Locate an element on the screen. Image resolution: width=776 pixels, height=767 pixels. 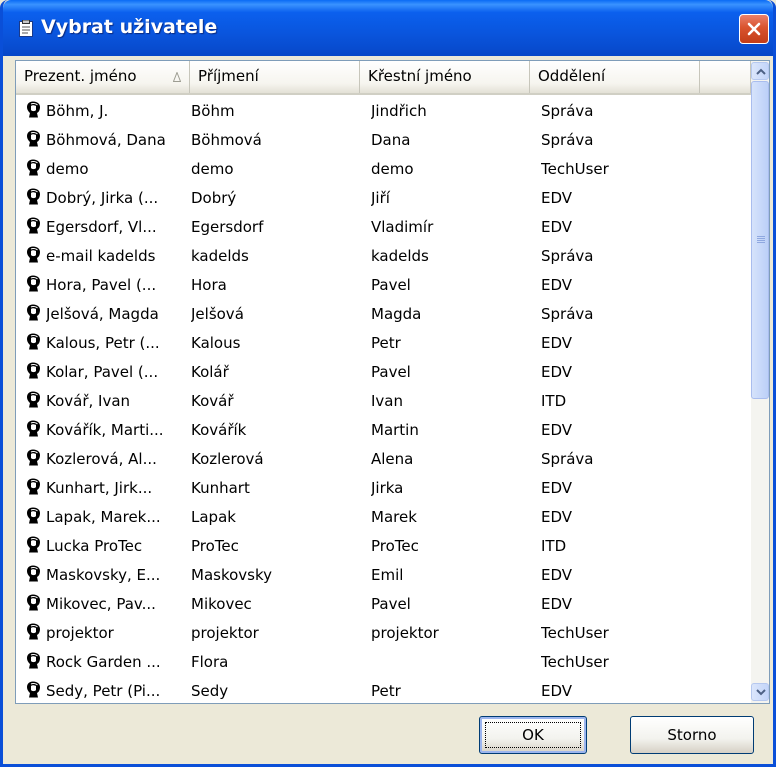
table-cell: projektor is located at coordinates (225, 633).